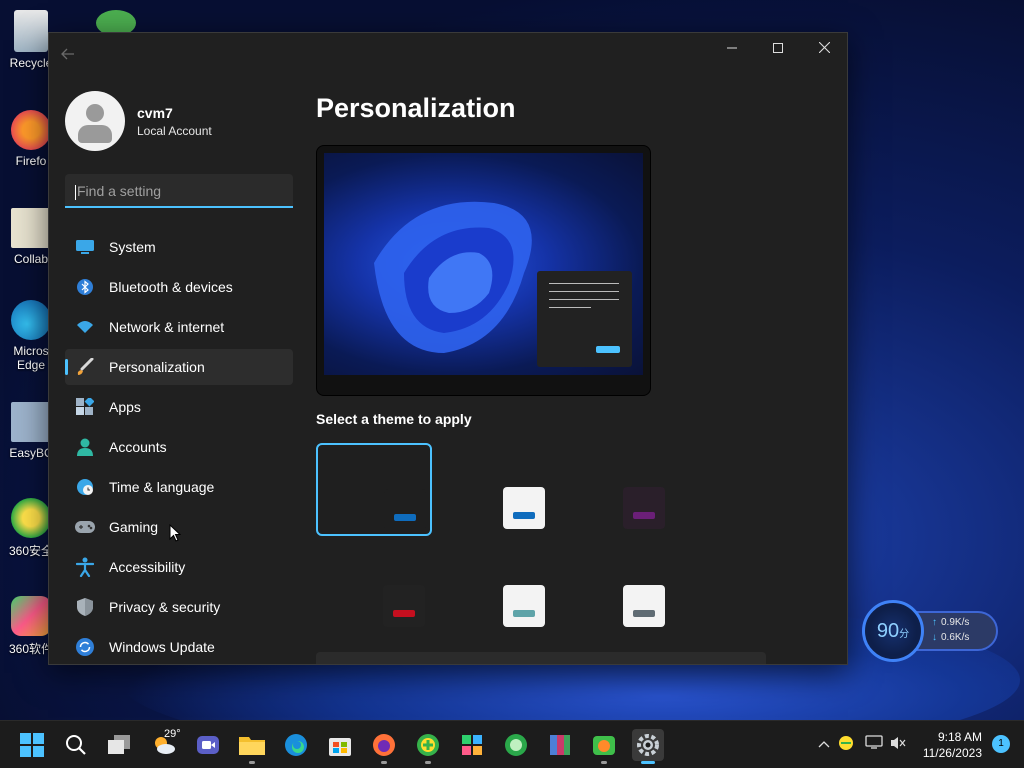 The image size is (1024, 768). What do you see at coordinates (85, 647) in the screenshot?
I see `update-icon` at bounding box center [85, 647].